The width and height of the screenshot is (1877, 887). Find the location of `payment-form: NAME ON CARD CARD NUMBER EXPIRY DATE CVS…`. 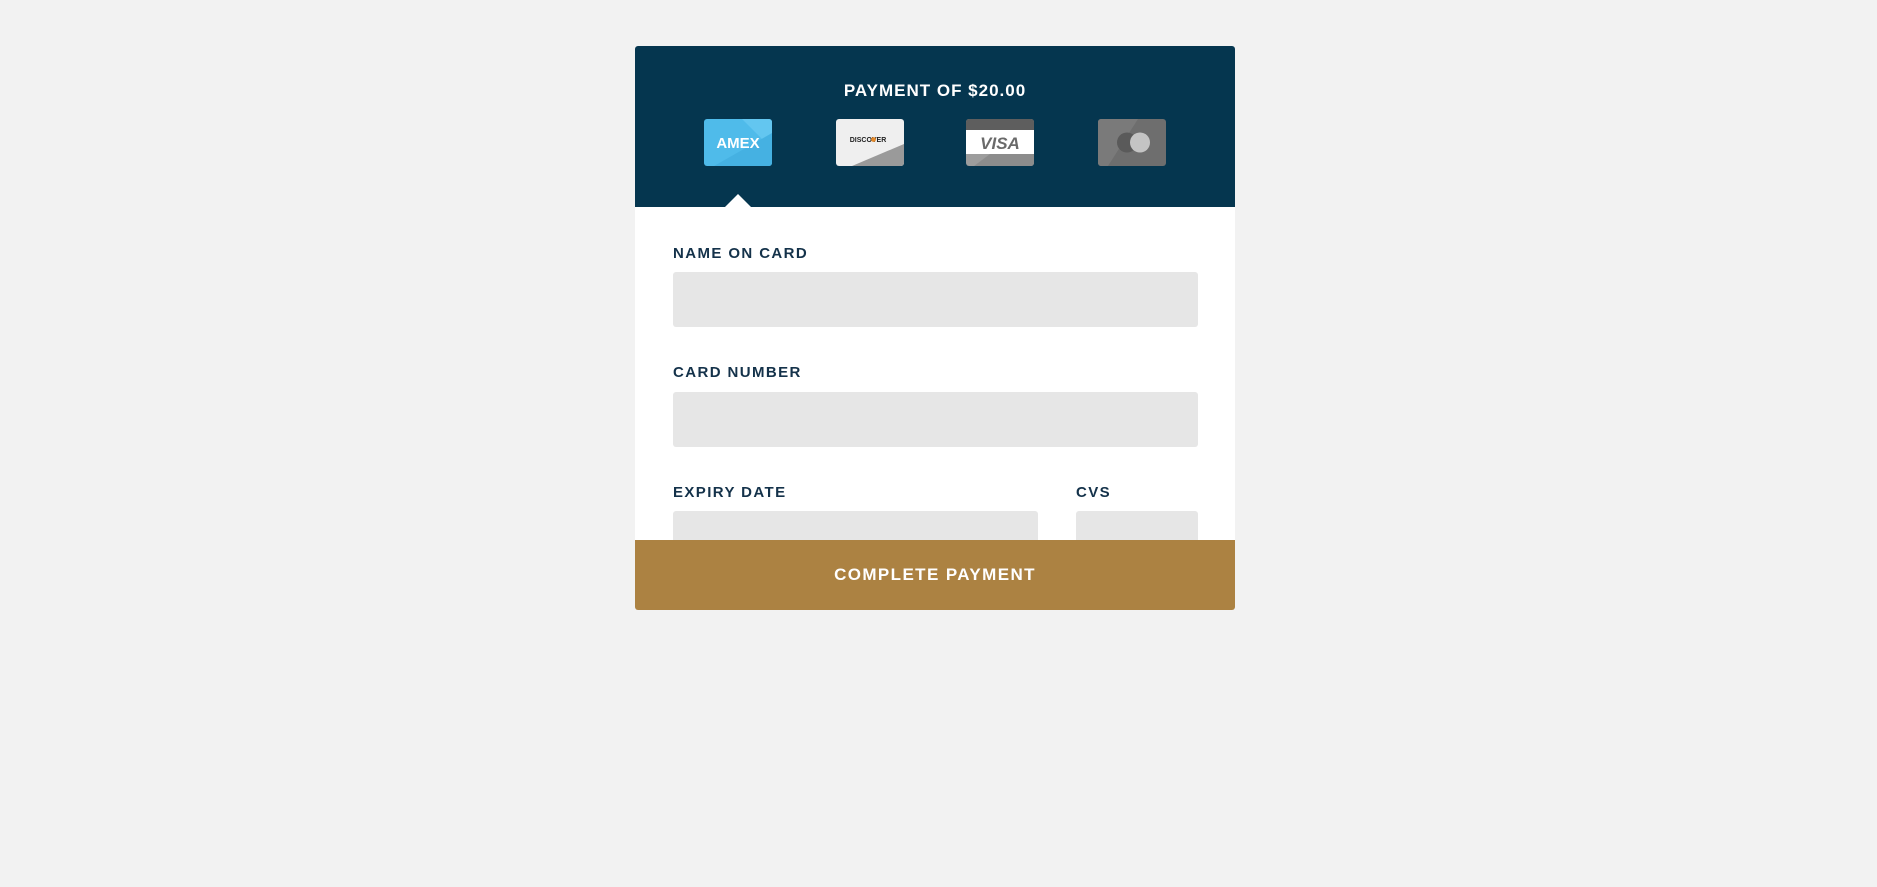

payment-form: NAME ON CARD CARD NUMBER EXPIRY DATE CVS… is located at coordinates (935, 408).